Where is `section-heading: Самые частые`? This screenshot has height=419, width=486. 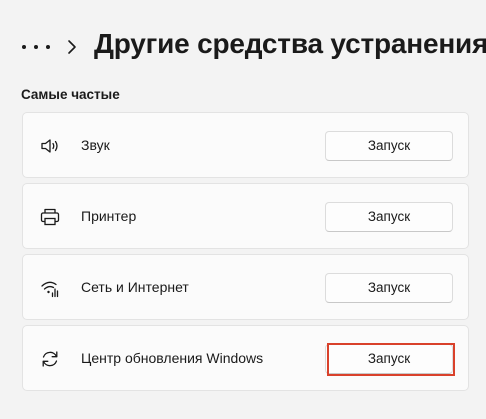 section-heading: Самые частые is located at coordinates (70, 94).